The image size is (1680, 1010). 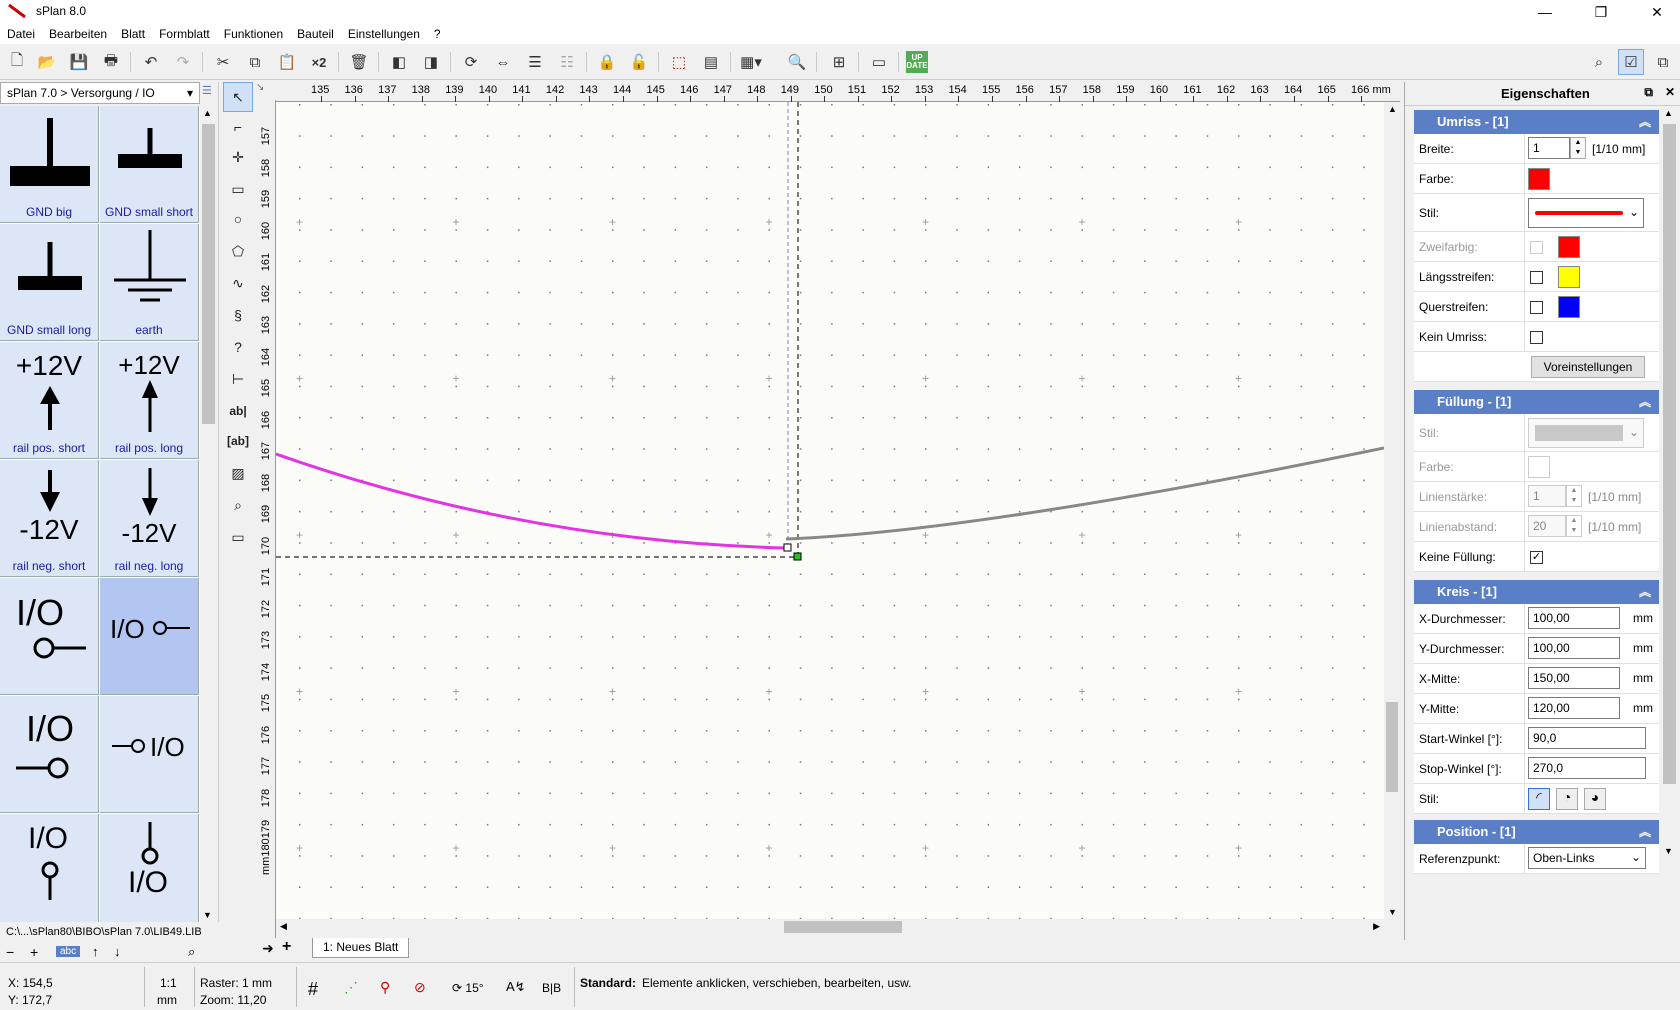 What do you see at coordinates (313, 989) in the screenshot?
I see `grid-snap-icon: #` at bounding box center [313, 989].